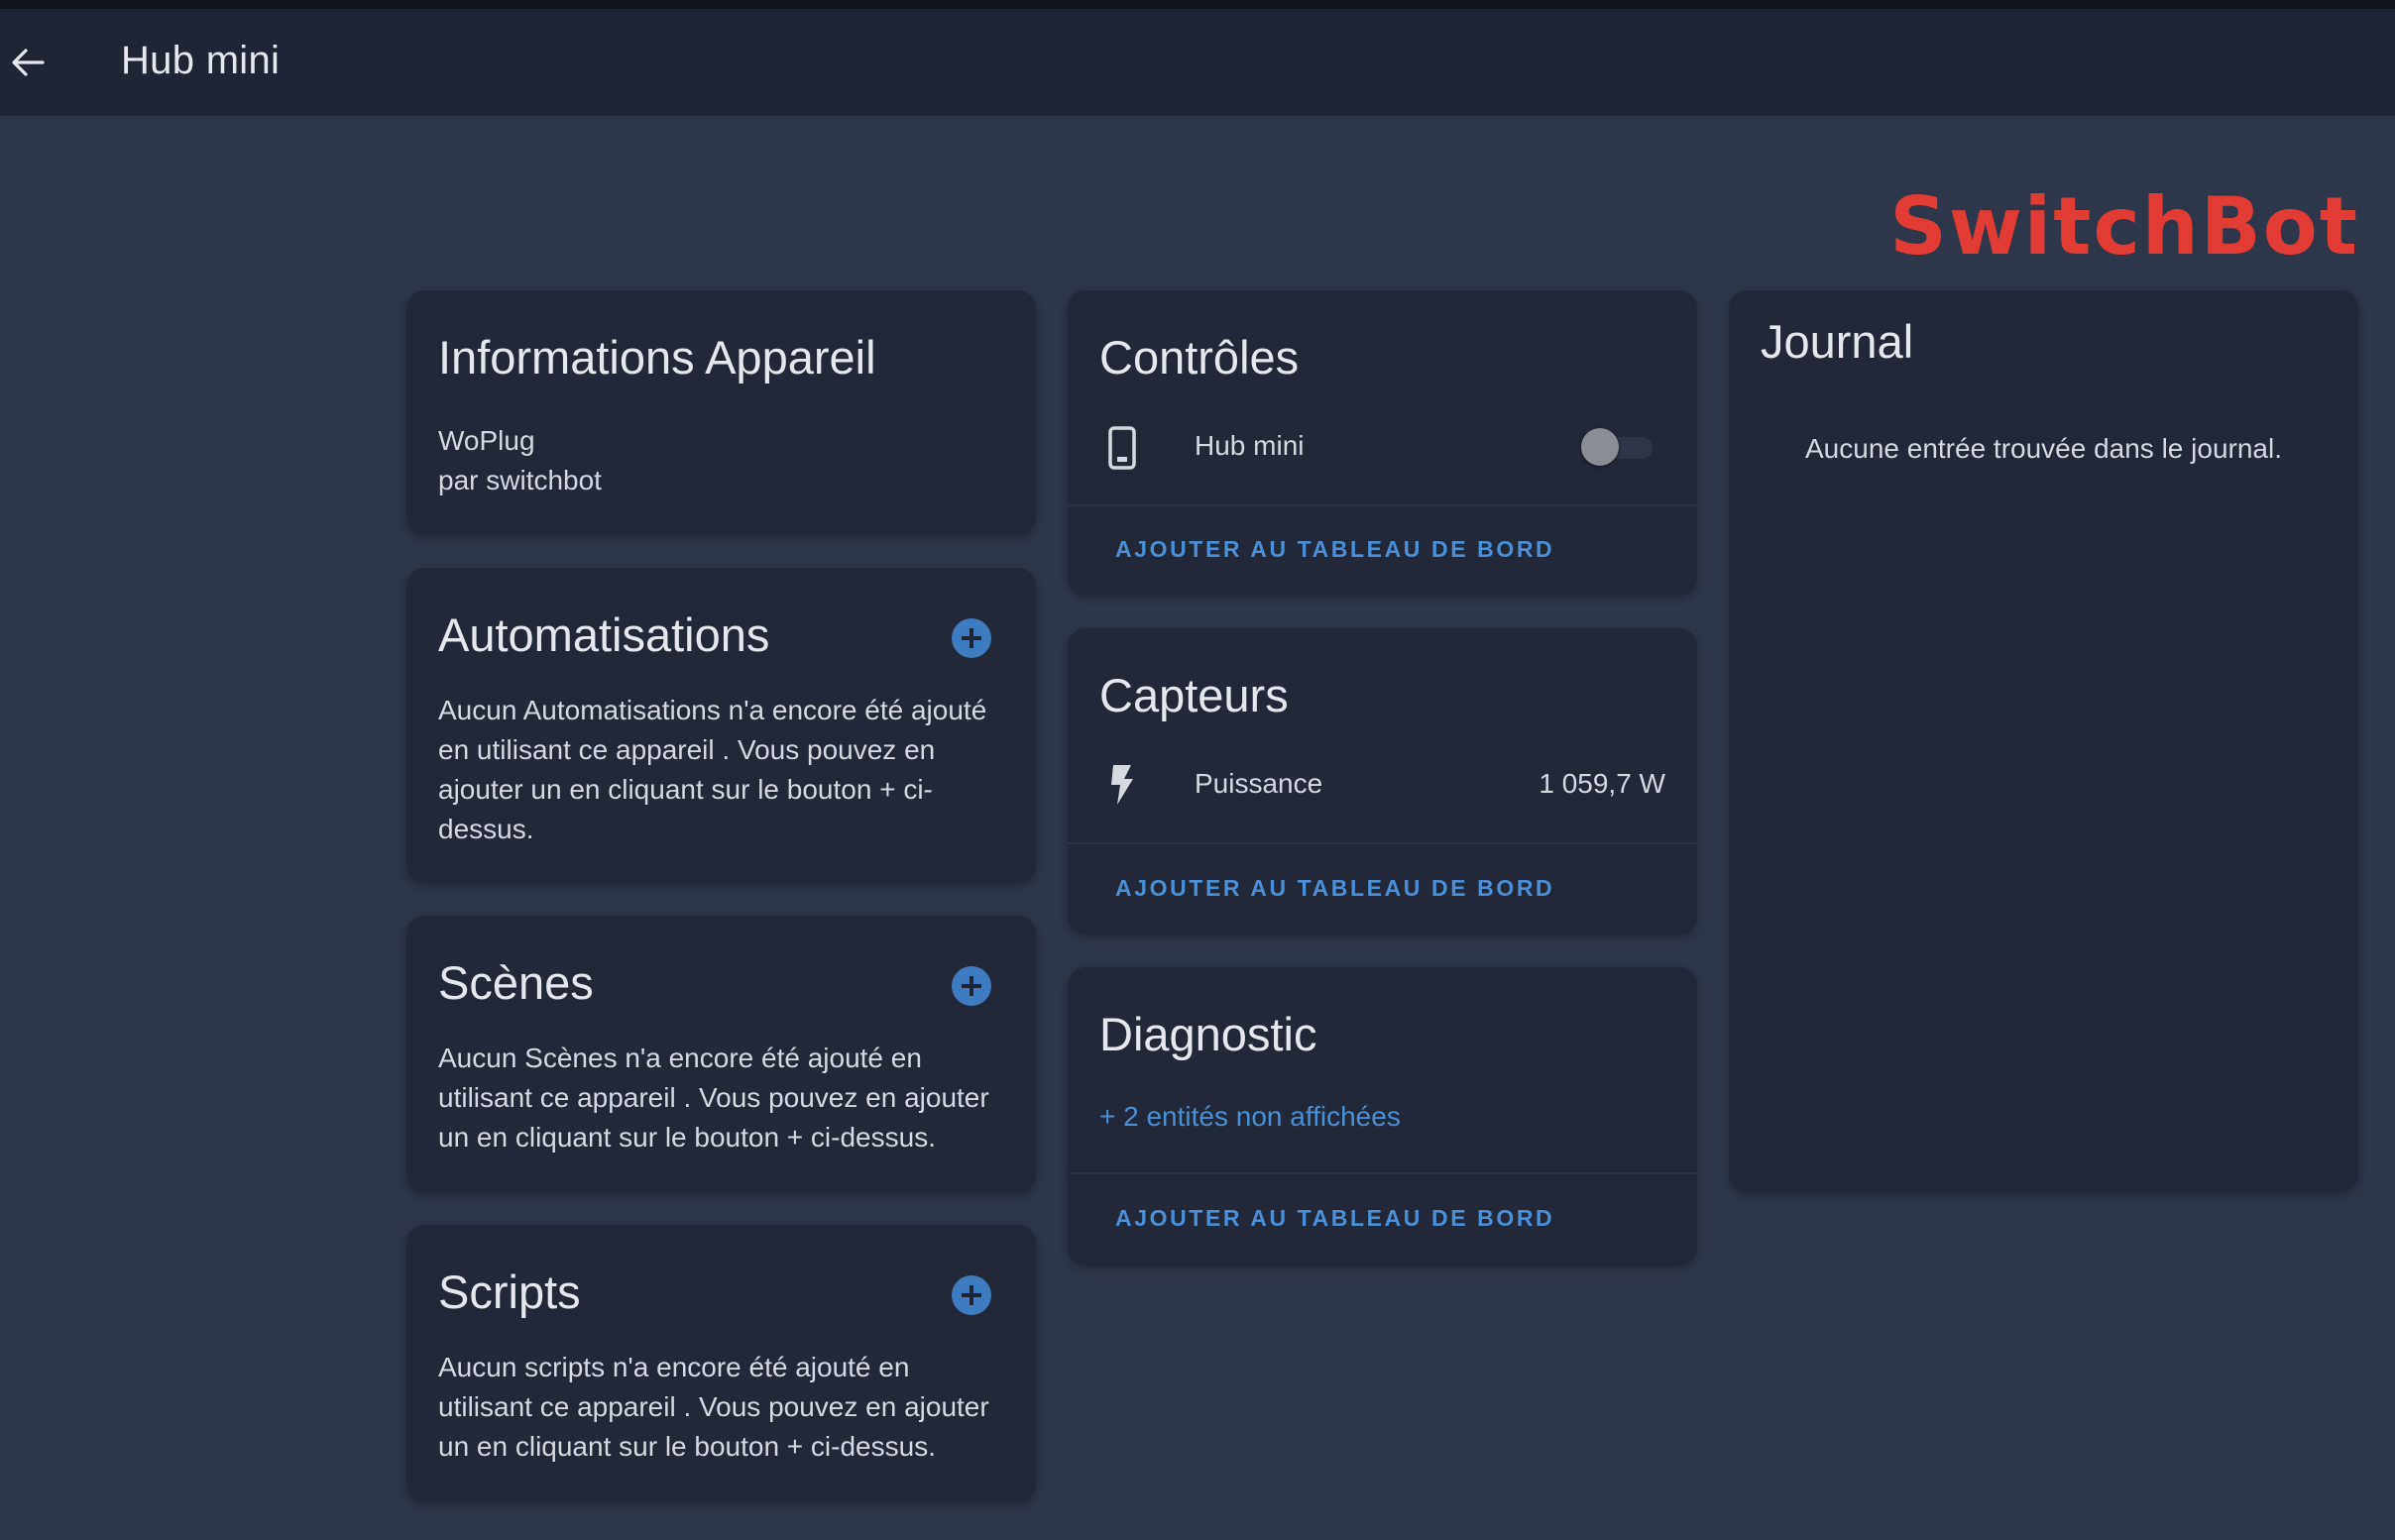 Image resolution: width=2395 pixels, height=1540 pixels. I want to click on back-button, so click(28, 62).